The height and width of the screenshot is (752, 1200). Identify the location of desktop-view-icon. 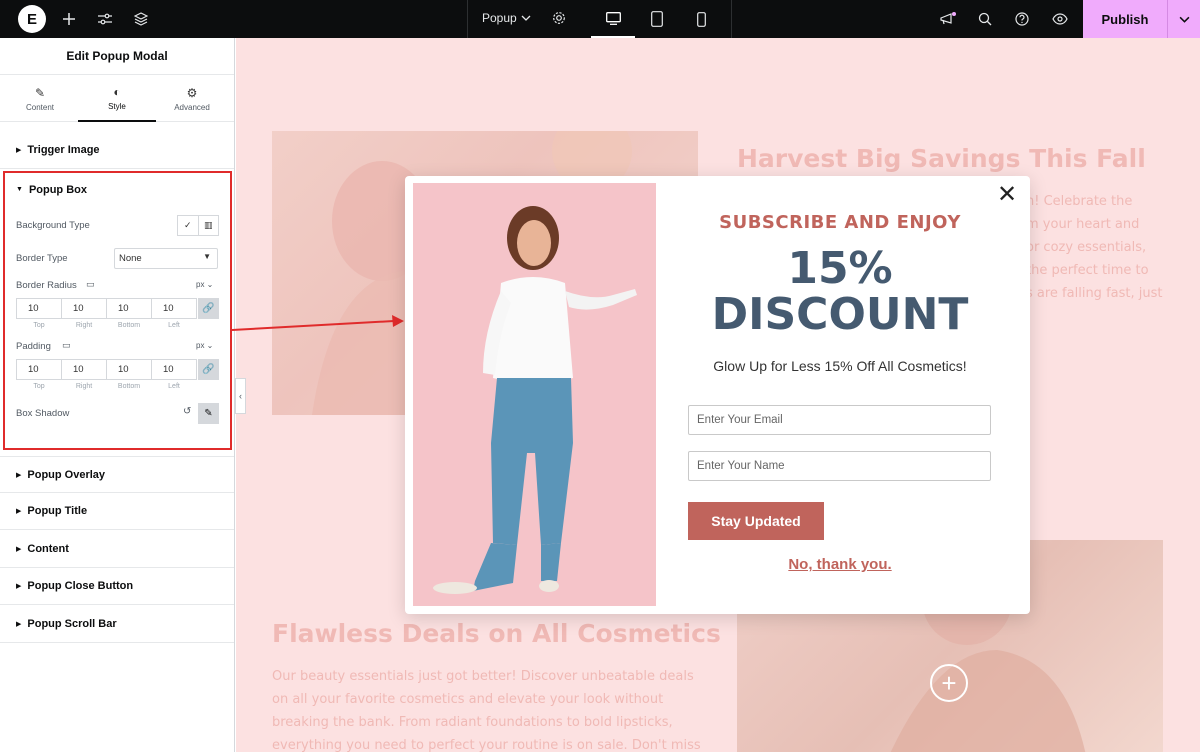
(613, 19).